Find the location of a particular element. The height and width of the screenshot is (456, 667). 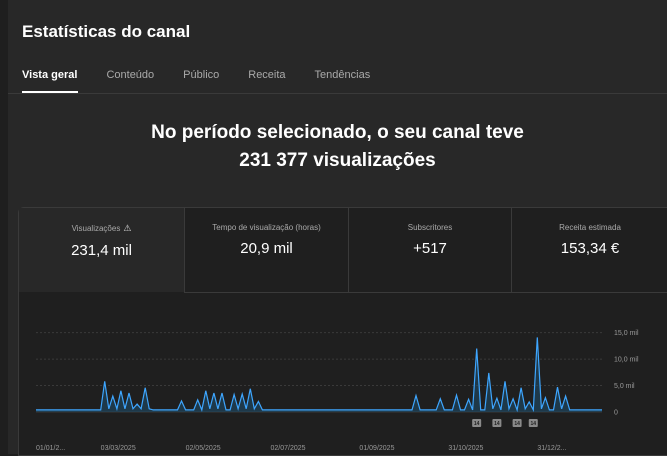

metric-views-value: 231,4 mil is located at coordinates (101, 250).